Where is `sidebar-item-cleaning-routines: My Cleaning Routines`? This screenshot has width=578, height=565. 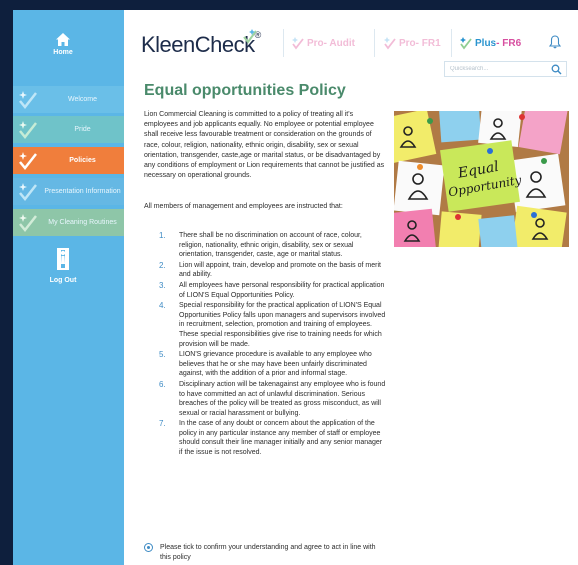
sidebar-item-cleaning-routines: My Cleaning Routines is located at coordinates (68, 222).